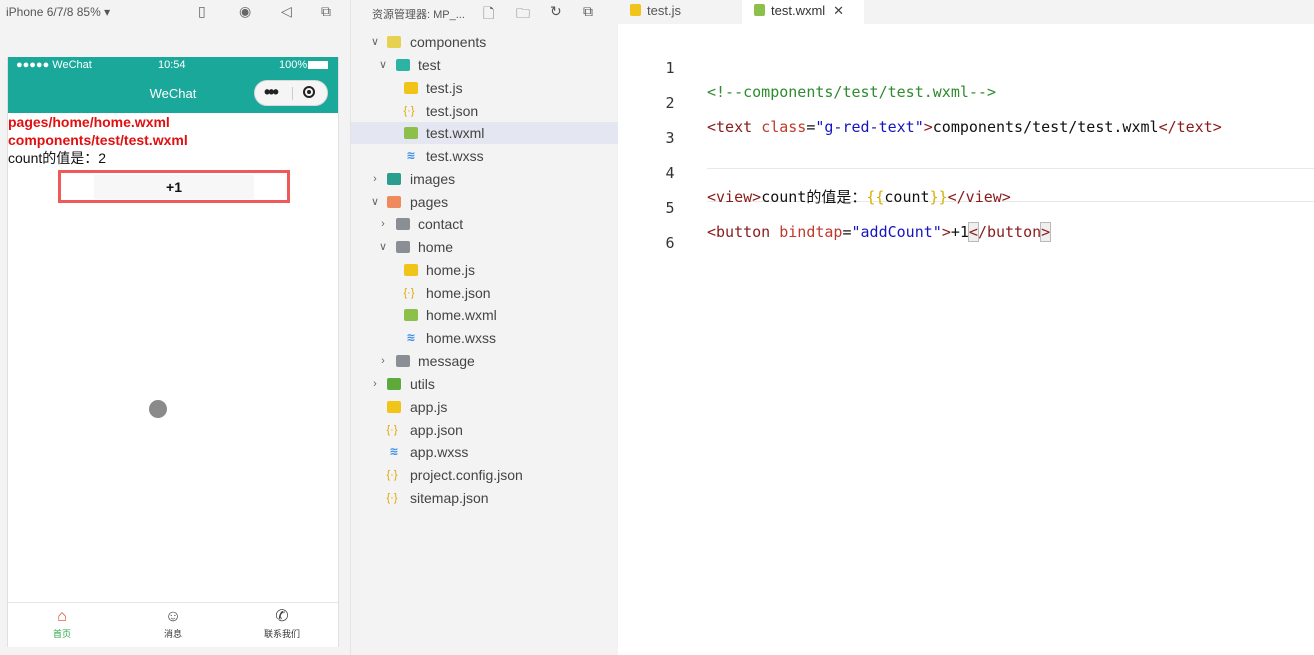 The height and width of the screenshot is (655, 1314). What do you see at coordinates (803, 12) in the screenshot?
I see `tab-test-wxml: test.wxml ✕` at bounding box center [803, 12].